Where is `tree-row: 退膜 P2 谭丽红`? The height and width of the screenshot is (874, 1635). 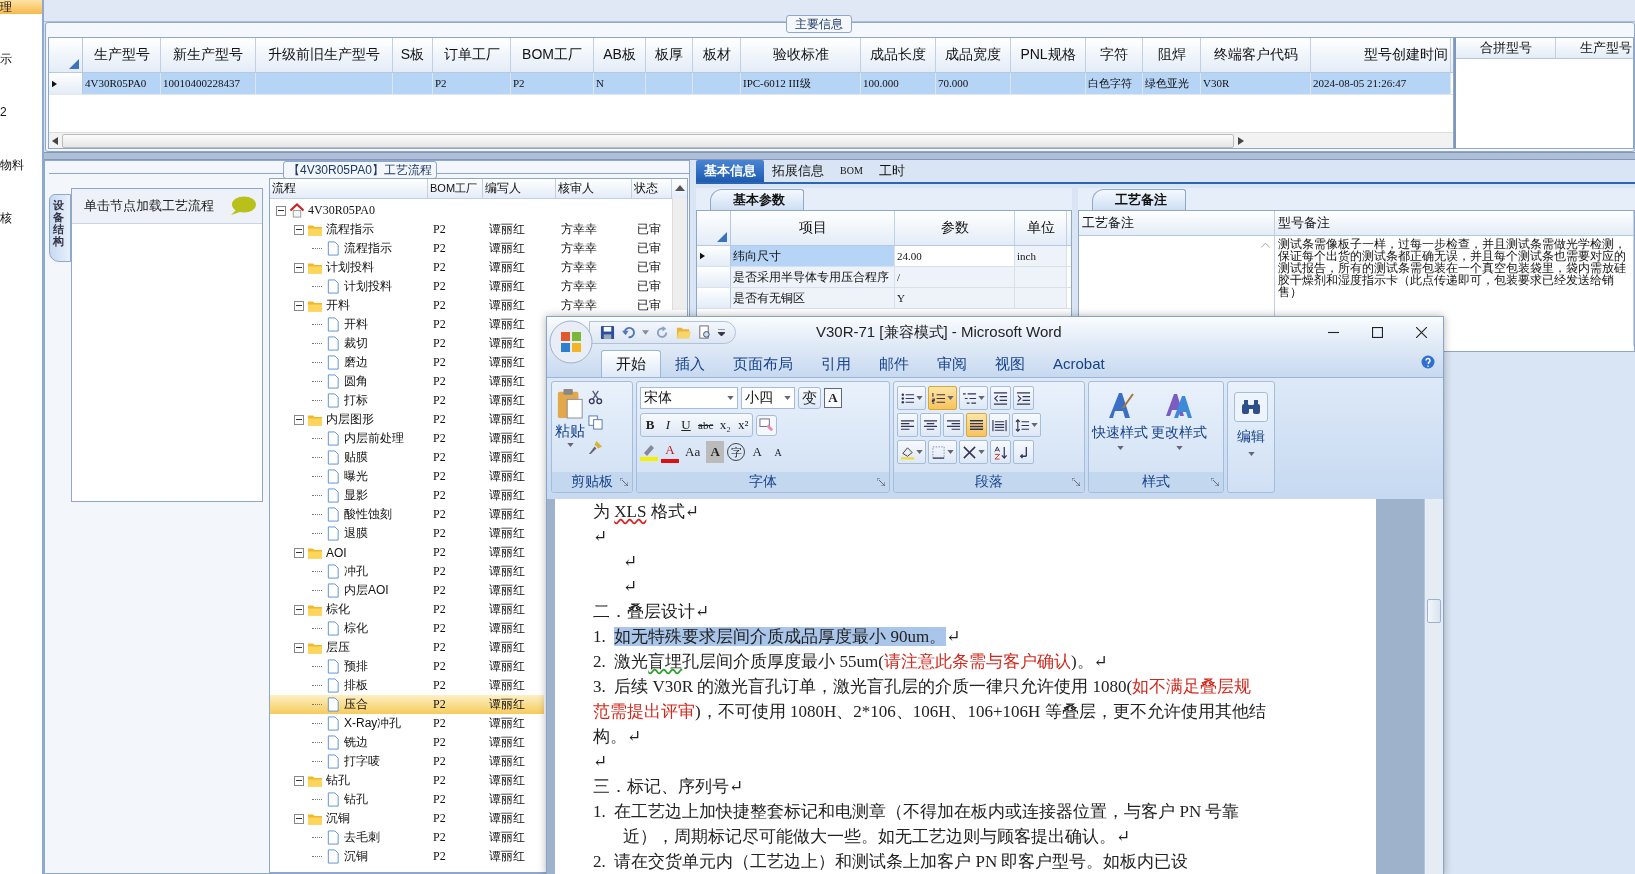
tree-row: 退膜 P2 谭丽红 is located at coordinates (407, 533).